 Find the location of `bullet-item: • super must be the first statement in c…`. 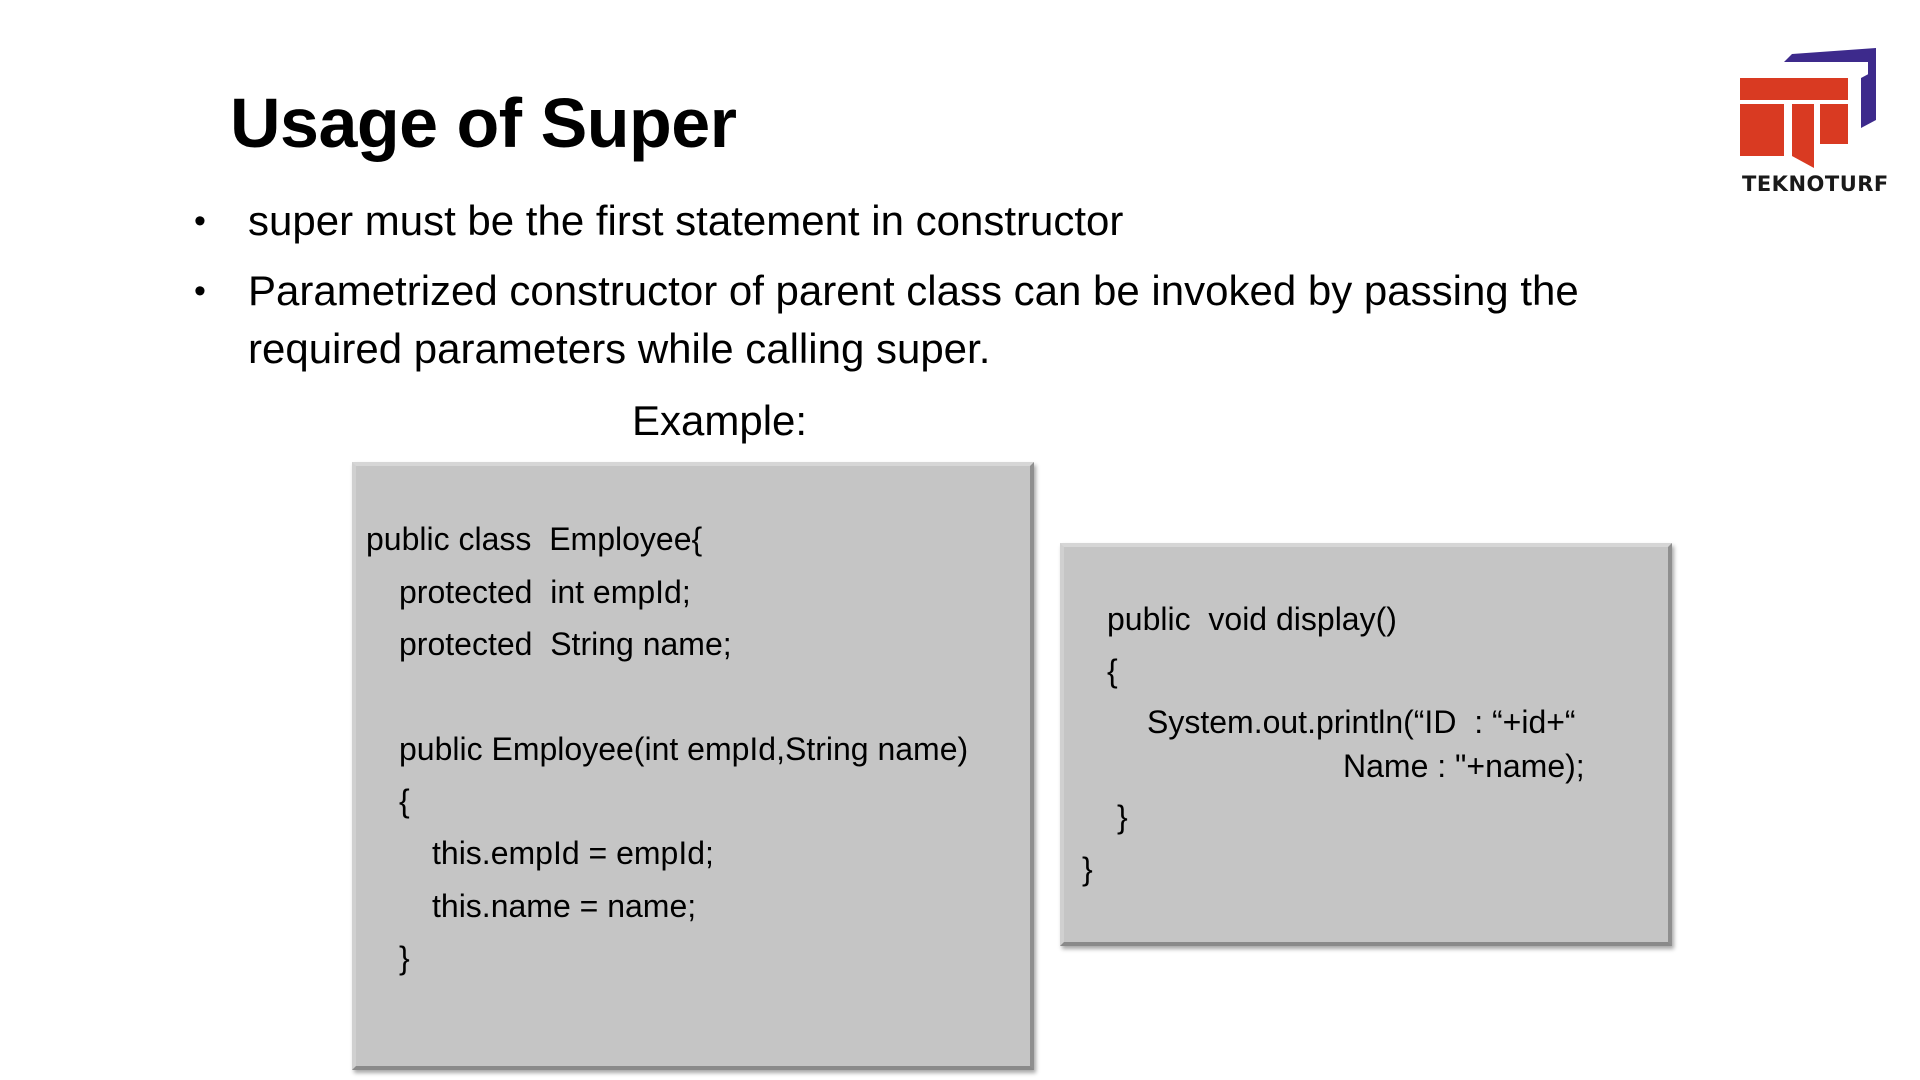

bullet-item: • super must be the first statement in c… is located at coordinates (940, 221).